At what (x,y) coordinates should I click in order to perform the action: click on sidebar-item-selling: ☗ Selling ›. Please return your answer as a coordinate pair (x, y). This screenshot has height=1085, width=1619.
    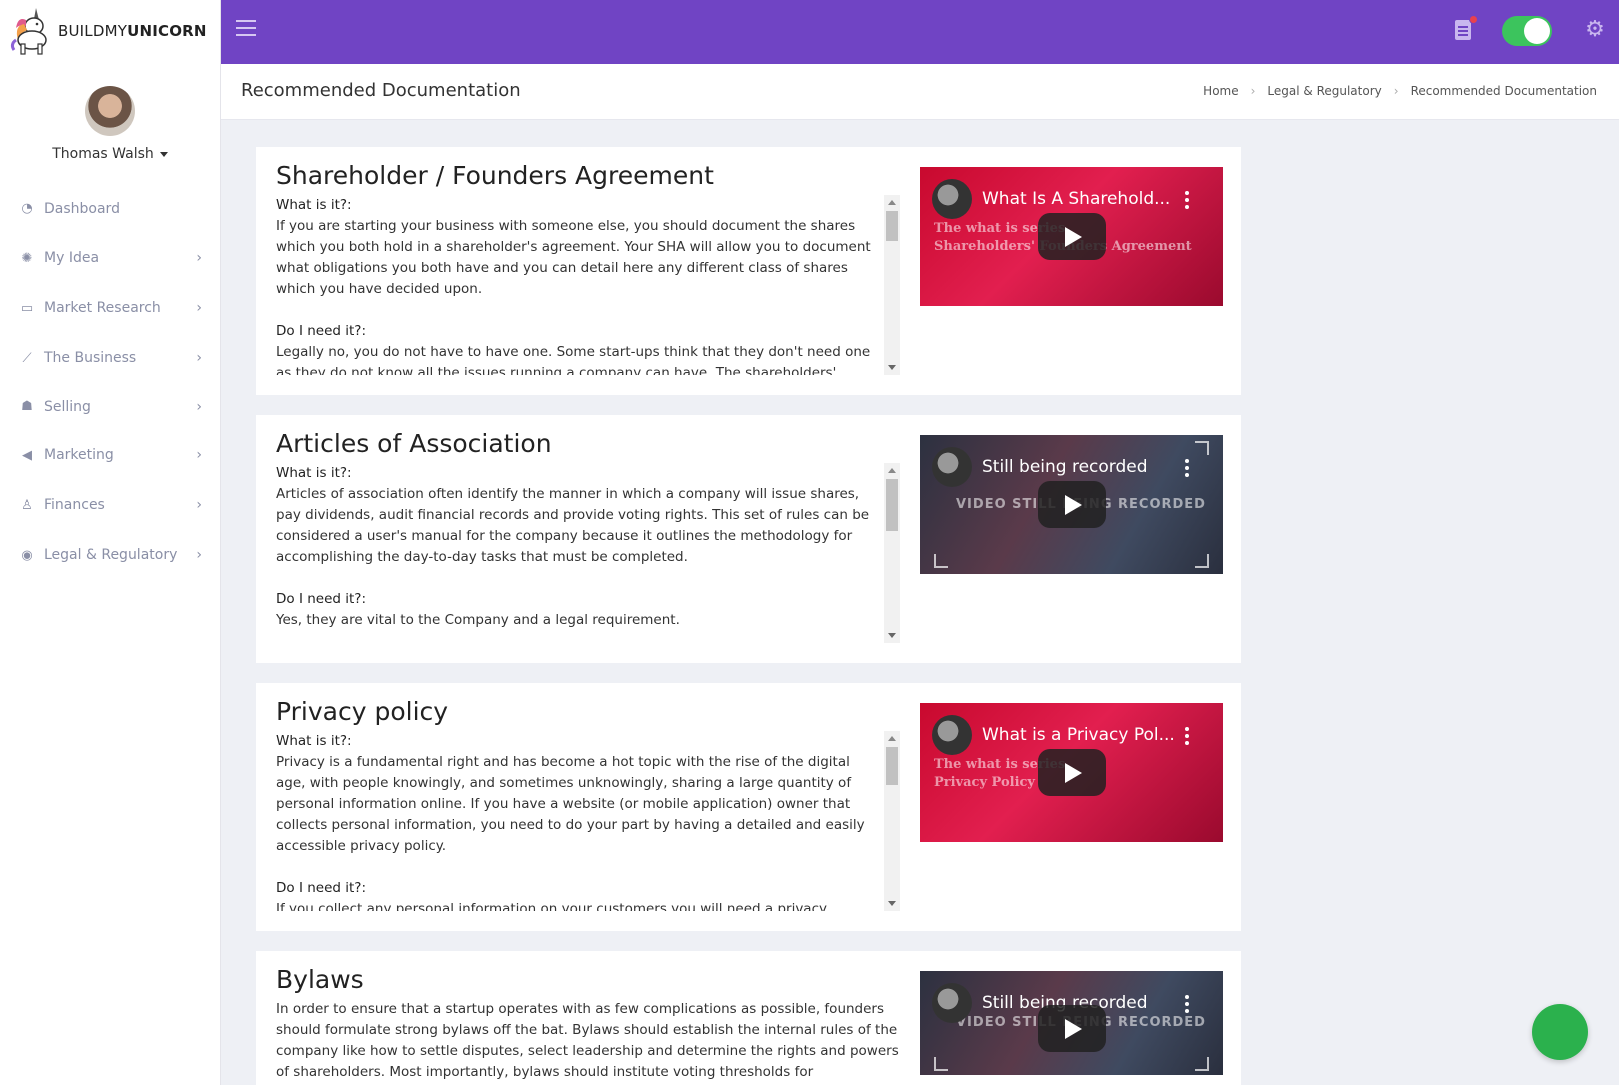
    Looking at the image, I should click on (110, 406).